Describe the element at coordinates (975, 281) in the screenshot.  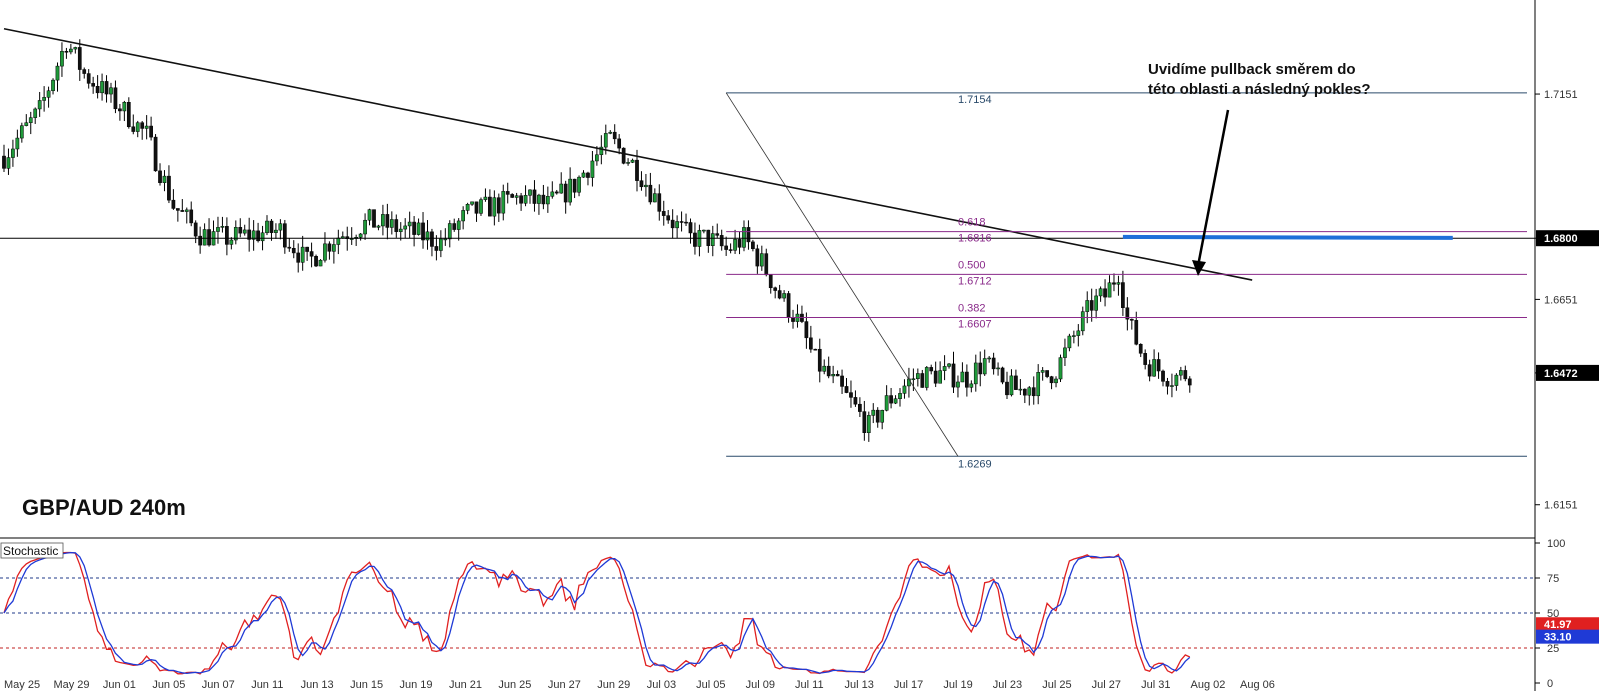
I see `fib-price-label: 1.6712` at that location.